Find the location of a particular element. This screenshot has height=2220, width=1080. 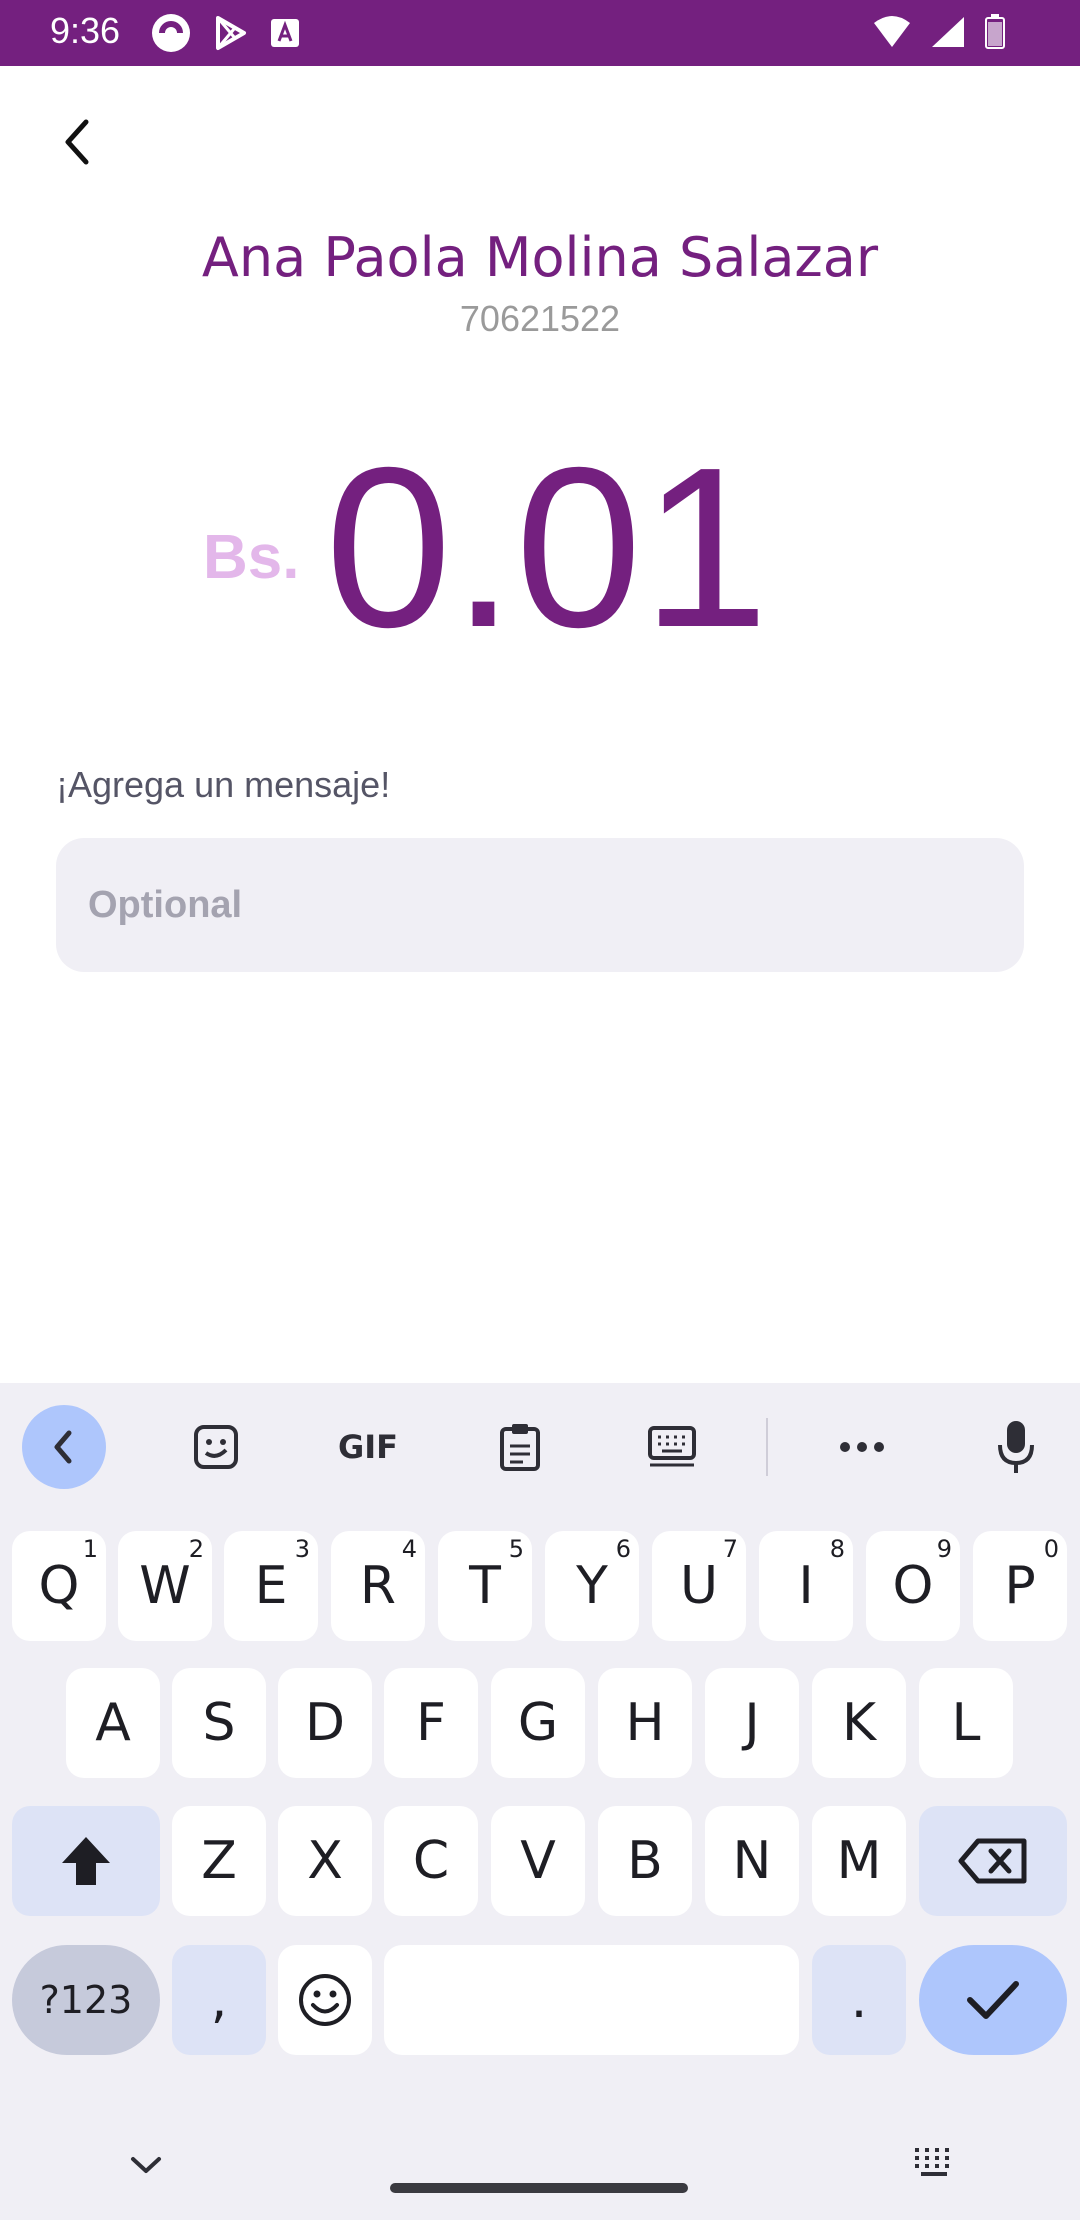

app-circle-icon is located at coordinates (171, 33).